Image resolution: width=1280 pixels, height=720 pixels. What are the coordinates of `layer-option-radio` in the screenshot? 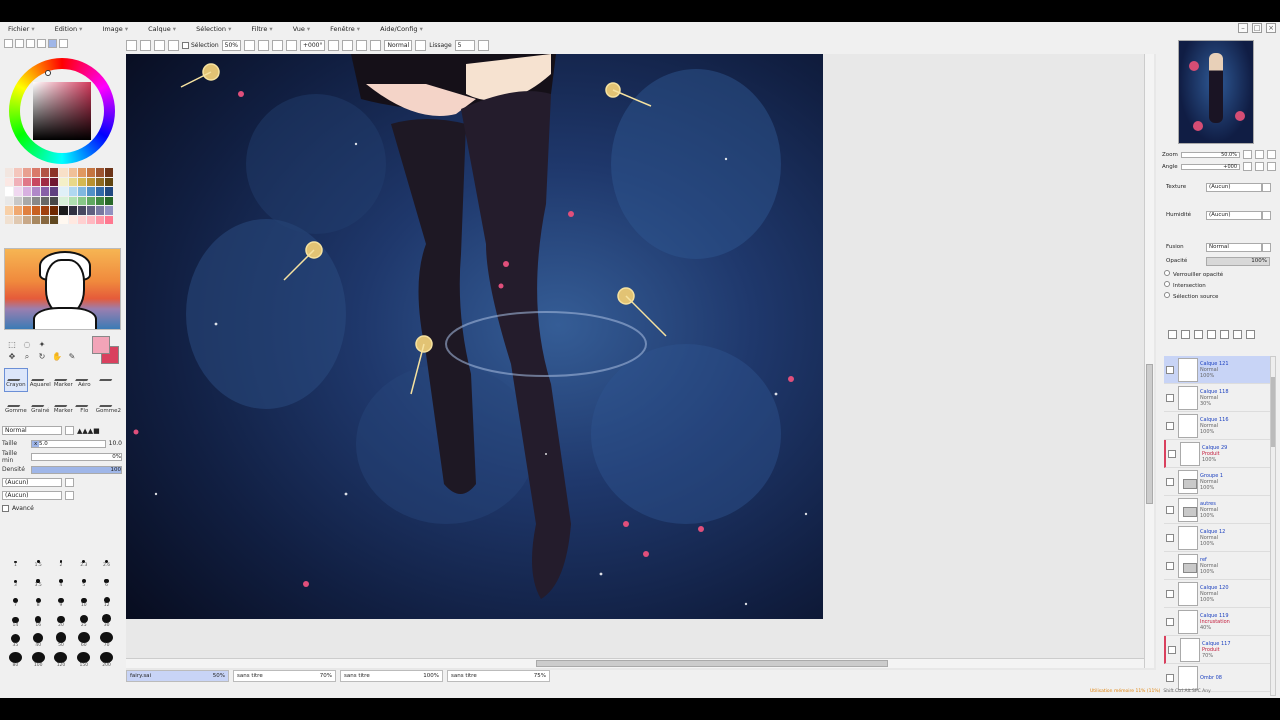 It's located at (1167, 295).